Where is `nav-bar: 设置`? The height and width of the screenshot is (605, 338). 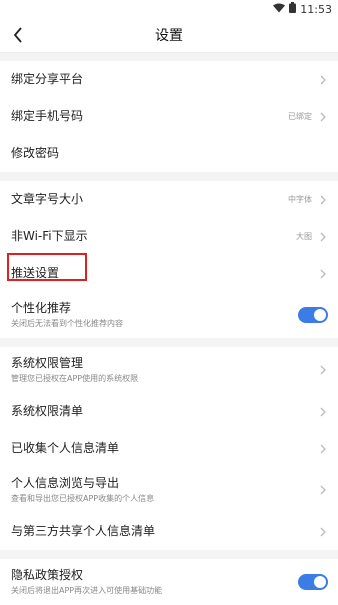 nav-bar: 设置 is located at coordinates (169, 35).